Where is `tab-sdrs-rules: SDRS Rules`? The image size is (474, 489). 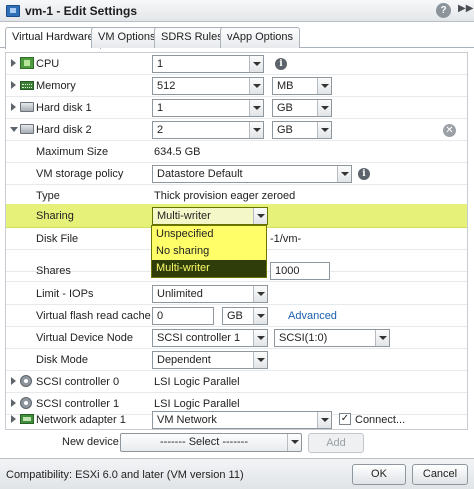
tab-sdrs-rules: SDRS Rules is located at coordinates (192, 37).